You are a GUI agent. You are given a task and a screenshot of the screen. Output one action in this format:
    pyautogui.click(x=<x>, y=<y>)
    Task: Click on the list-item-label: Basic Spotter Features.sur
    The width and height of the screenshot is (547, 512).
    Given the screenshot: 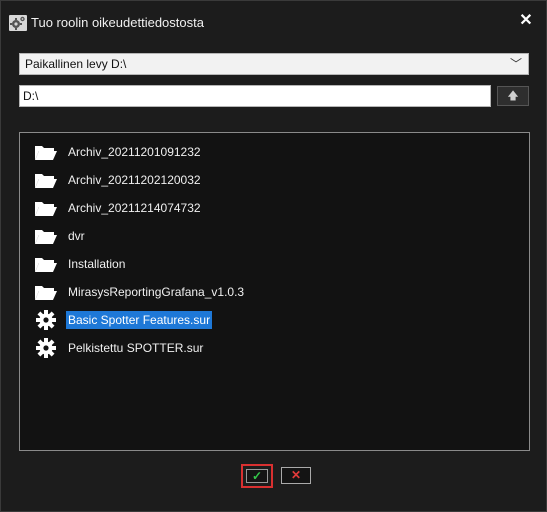 What is the action you would take?
    pyautogui.click(x=139, y=320)
    